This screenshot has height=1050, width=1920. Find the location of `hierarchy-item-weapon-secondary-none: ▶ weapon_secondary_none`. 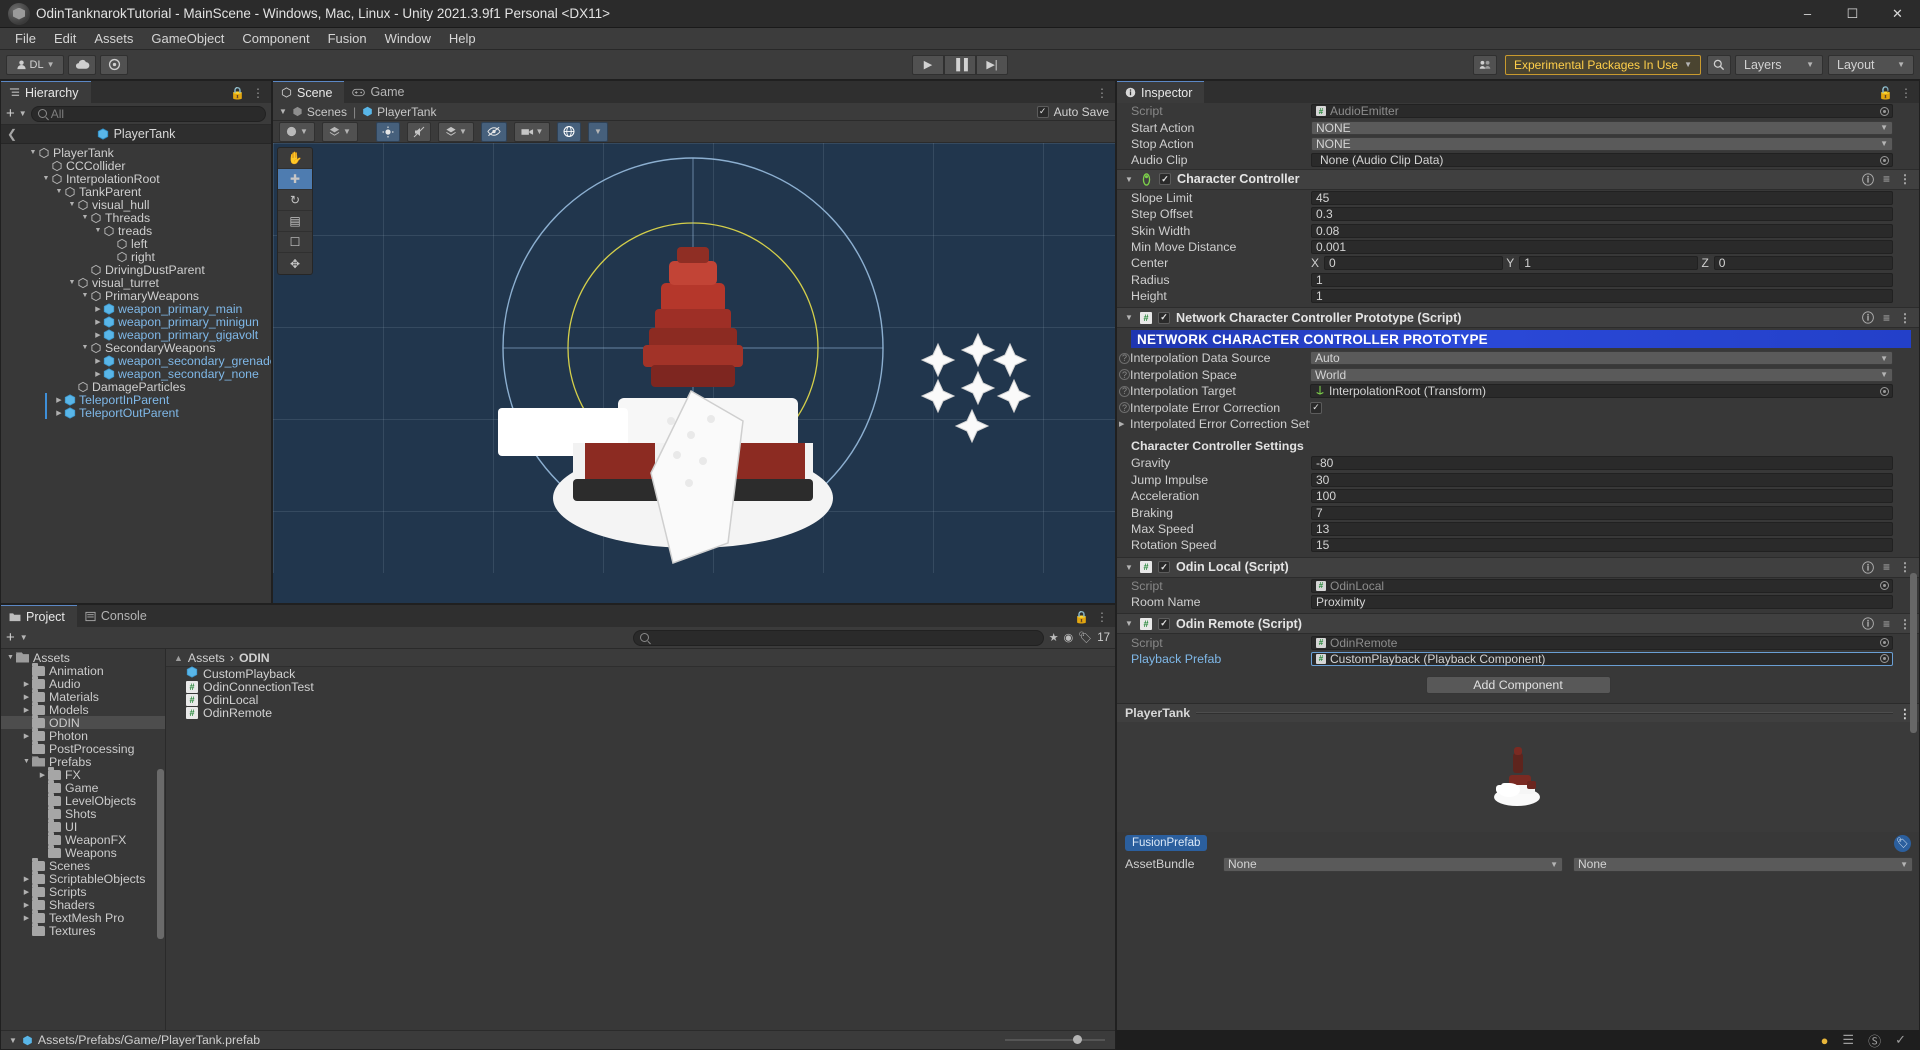

hierarchy-item-weapon-secondary-none: ▶ weapon_secondary_none is located at coordinates (136, 374).